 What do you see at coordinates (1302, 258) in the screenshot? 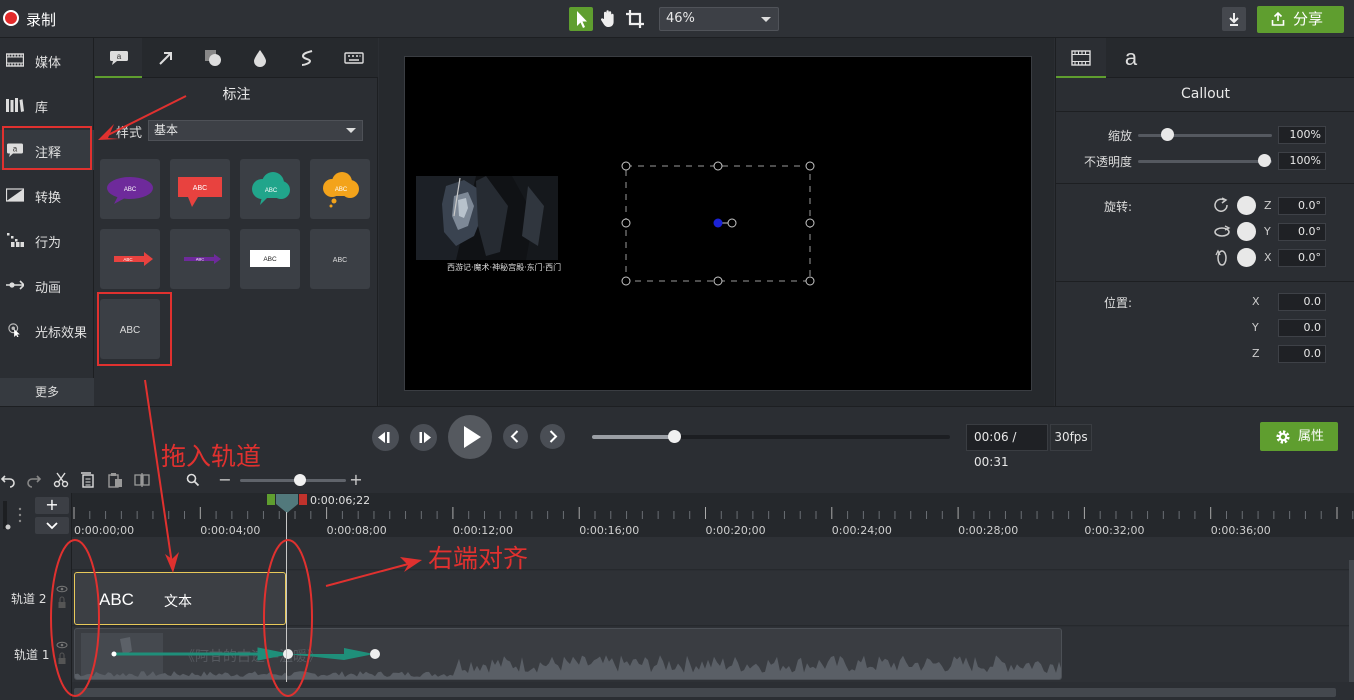
I see `rotation-x-input: 0.0°` at bounding box center [1302, 258].